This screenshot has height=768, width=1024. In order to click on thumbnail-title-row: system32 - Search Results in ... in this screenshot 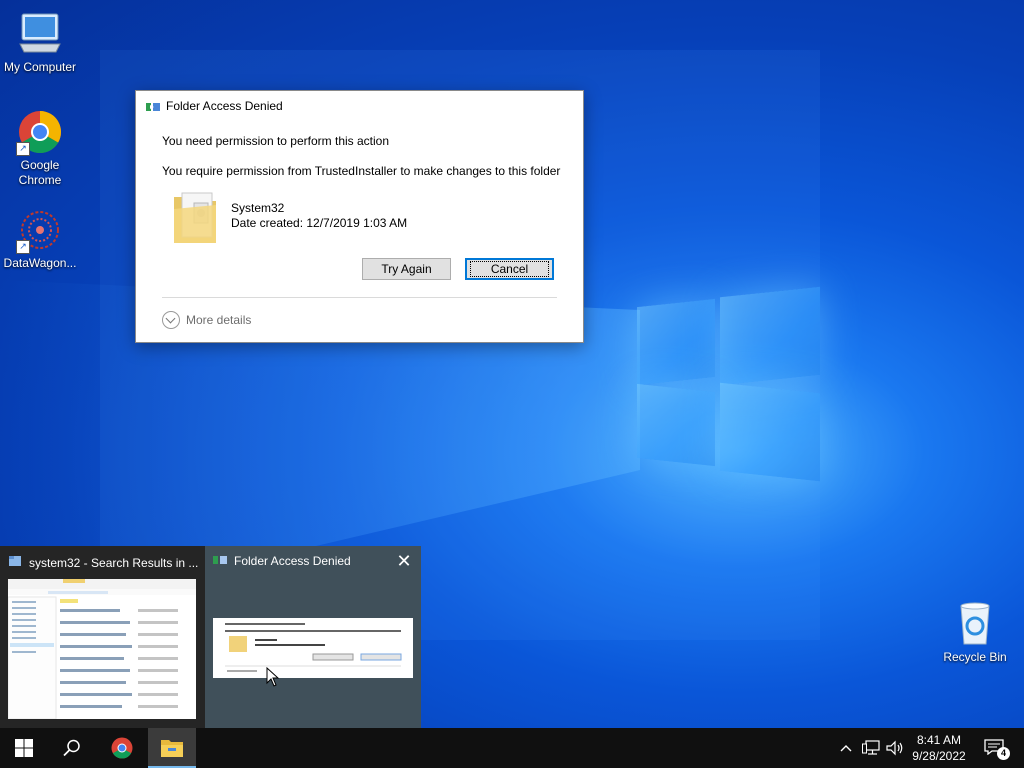, I will do `click(103, 562)`.